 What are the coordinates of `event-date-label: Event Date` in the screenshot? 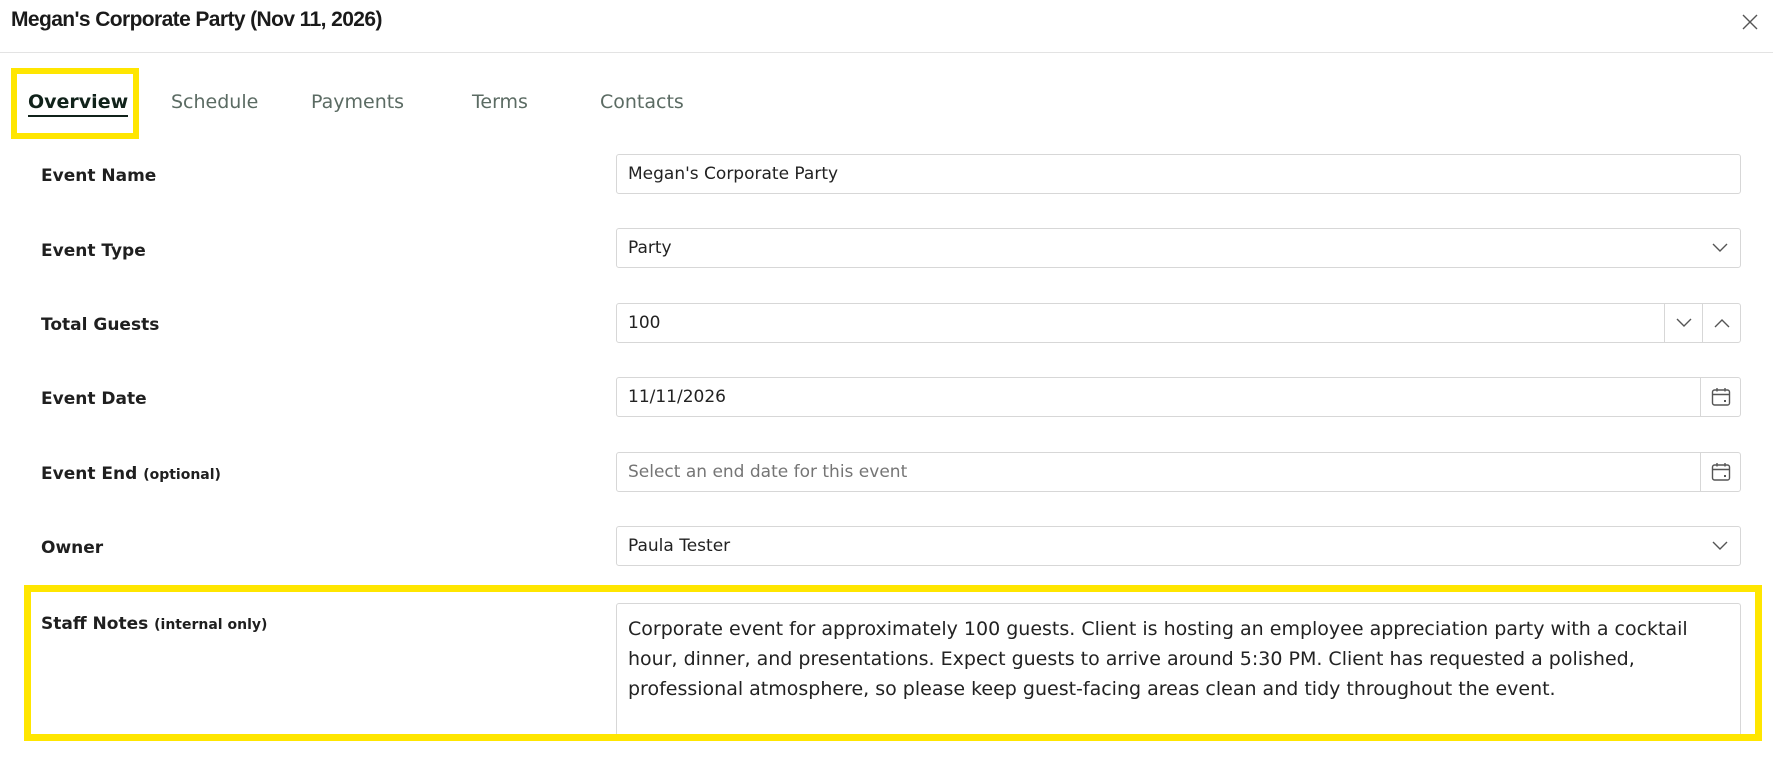 It's located at (94, 399).